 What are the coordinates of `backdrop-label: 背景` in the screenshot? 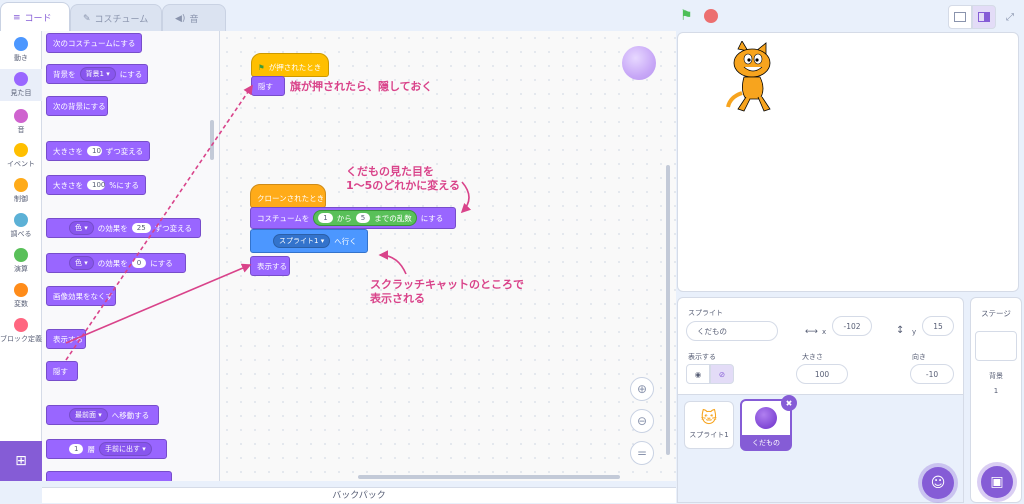 It's located at (996, 376).